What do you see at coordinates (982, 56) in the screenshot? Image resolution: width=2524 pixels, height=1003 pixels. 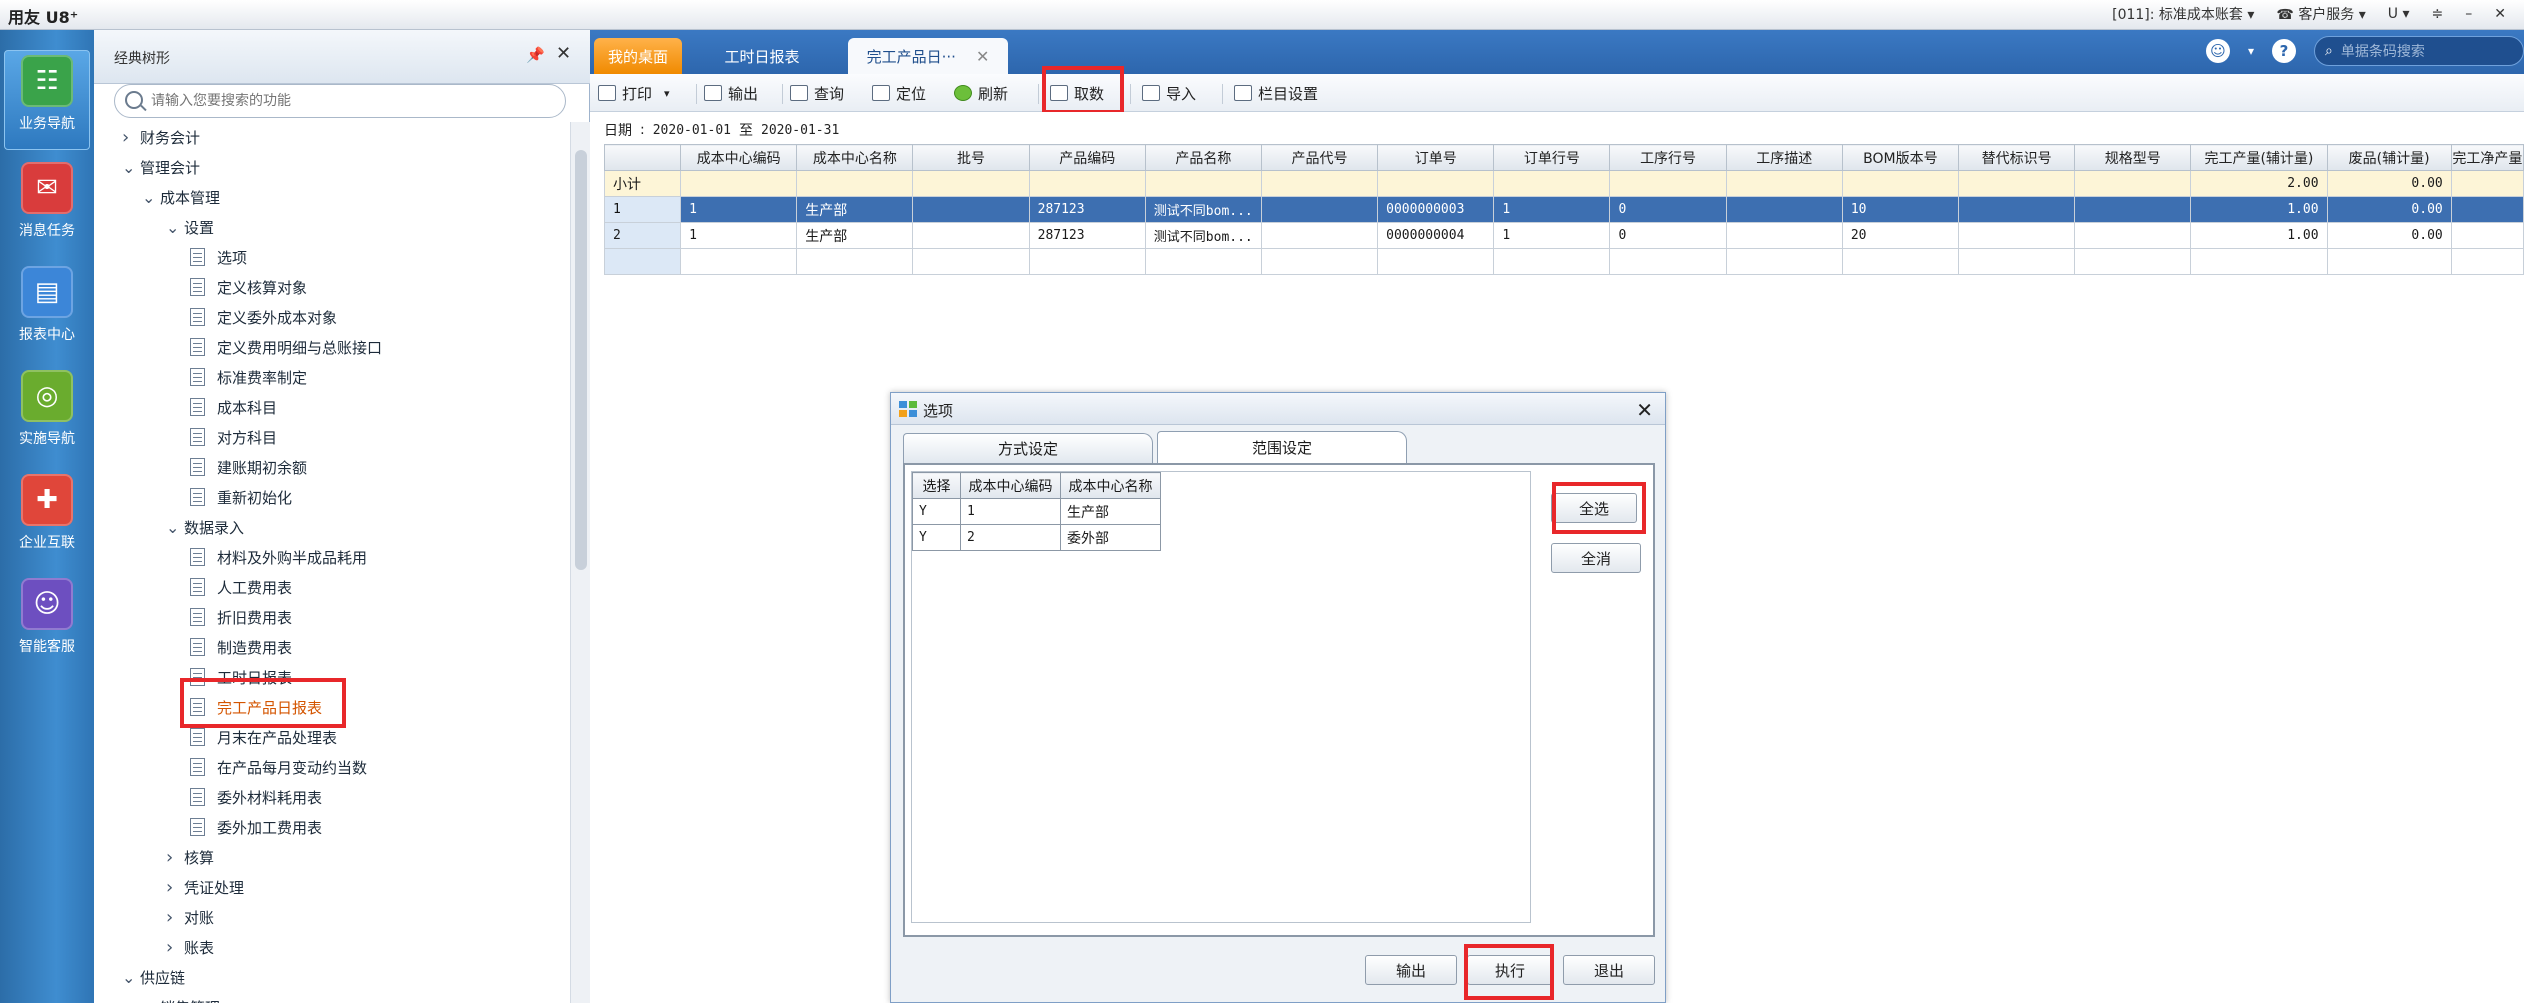 I see `tab-close-icon: ✕` at bounding box center [982, 56].